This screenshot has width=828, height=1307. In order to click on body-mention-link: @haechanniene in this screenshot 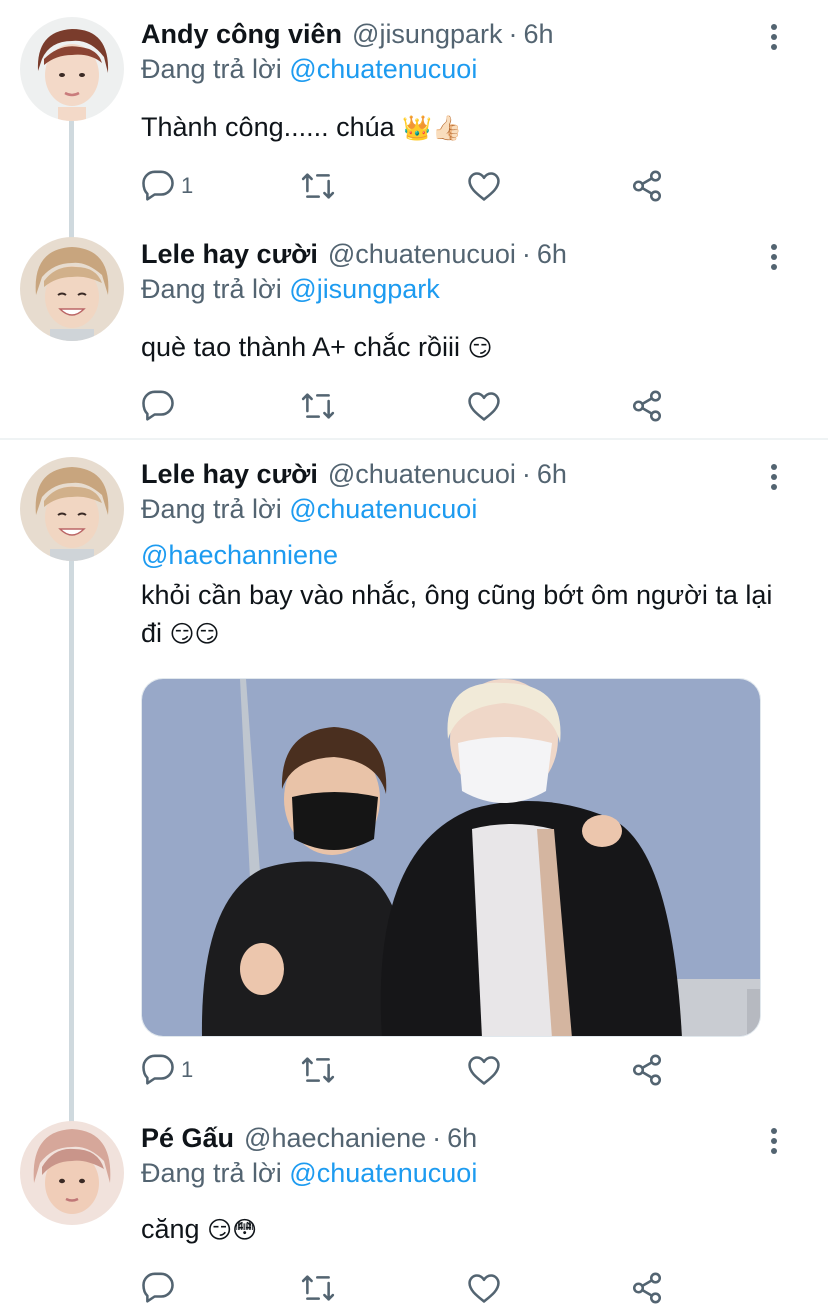, I will do `click(461, 555)`.